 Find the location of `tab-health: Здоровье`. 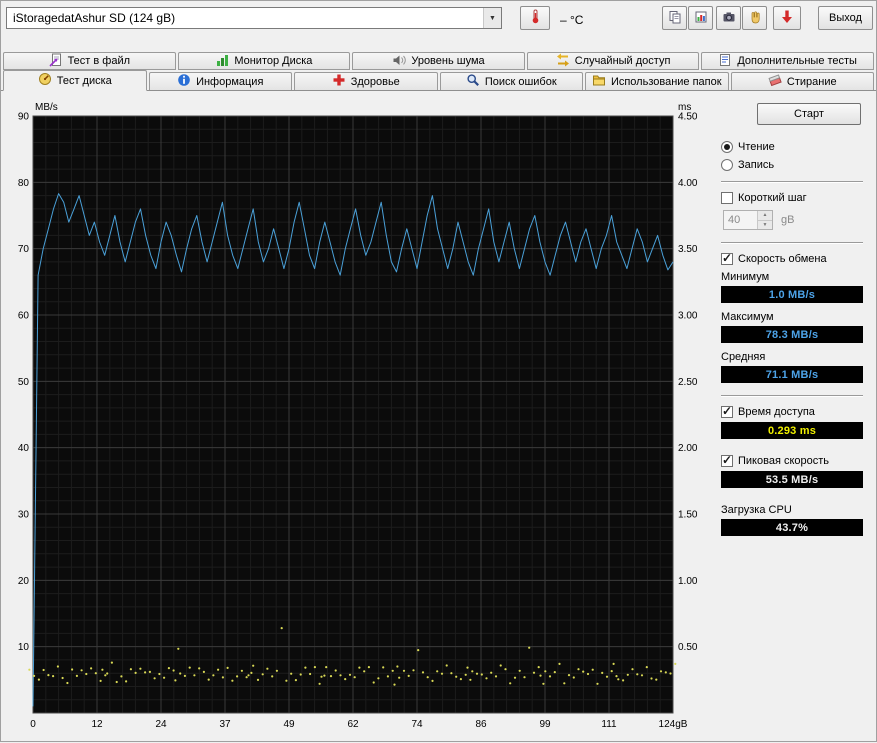

tab-health: Здоровье is located at coordinates (366, 81).